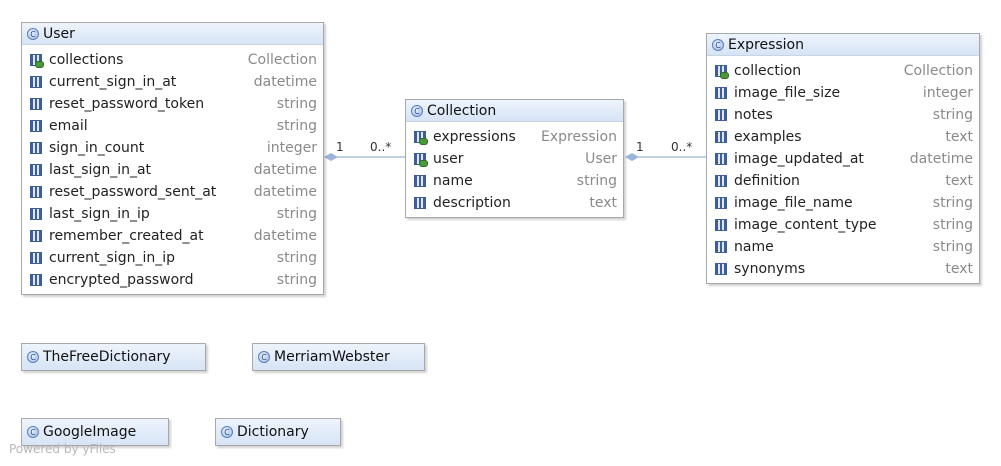 Image resolution: width=1001 pixels, height=466 pixels. I want to click on attribute-name: image_content_type, so click(805, 225).